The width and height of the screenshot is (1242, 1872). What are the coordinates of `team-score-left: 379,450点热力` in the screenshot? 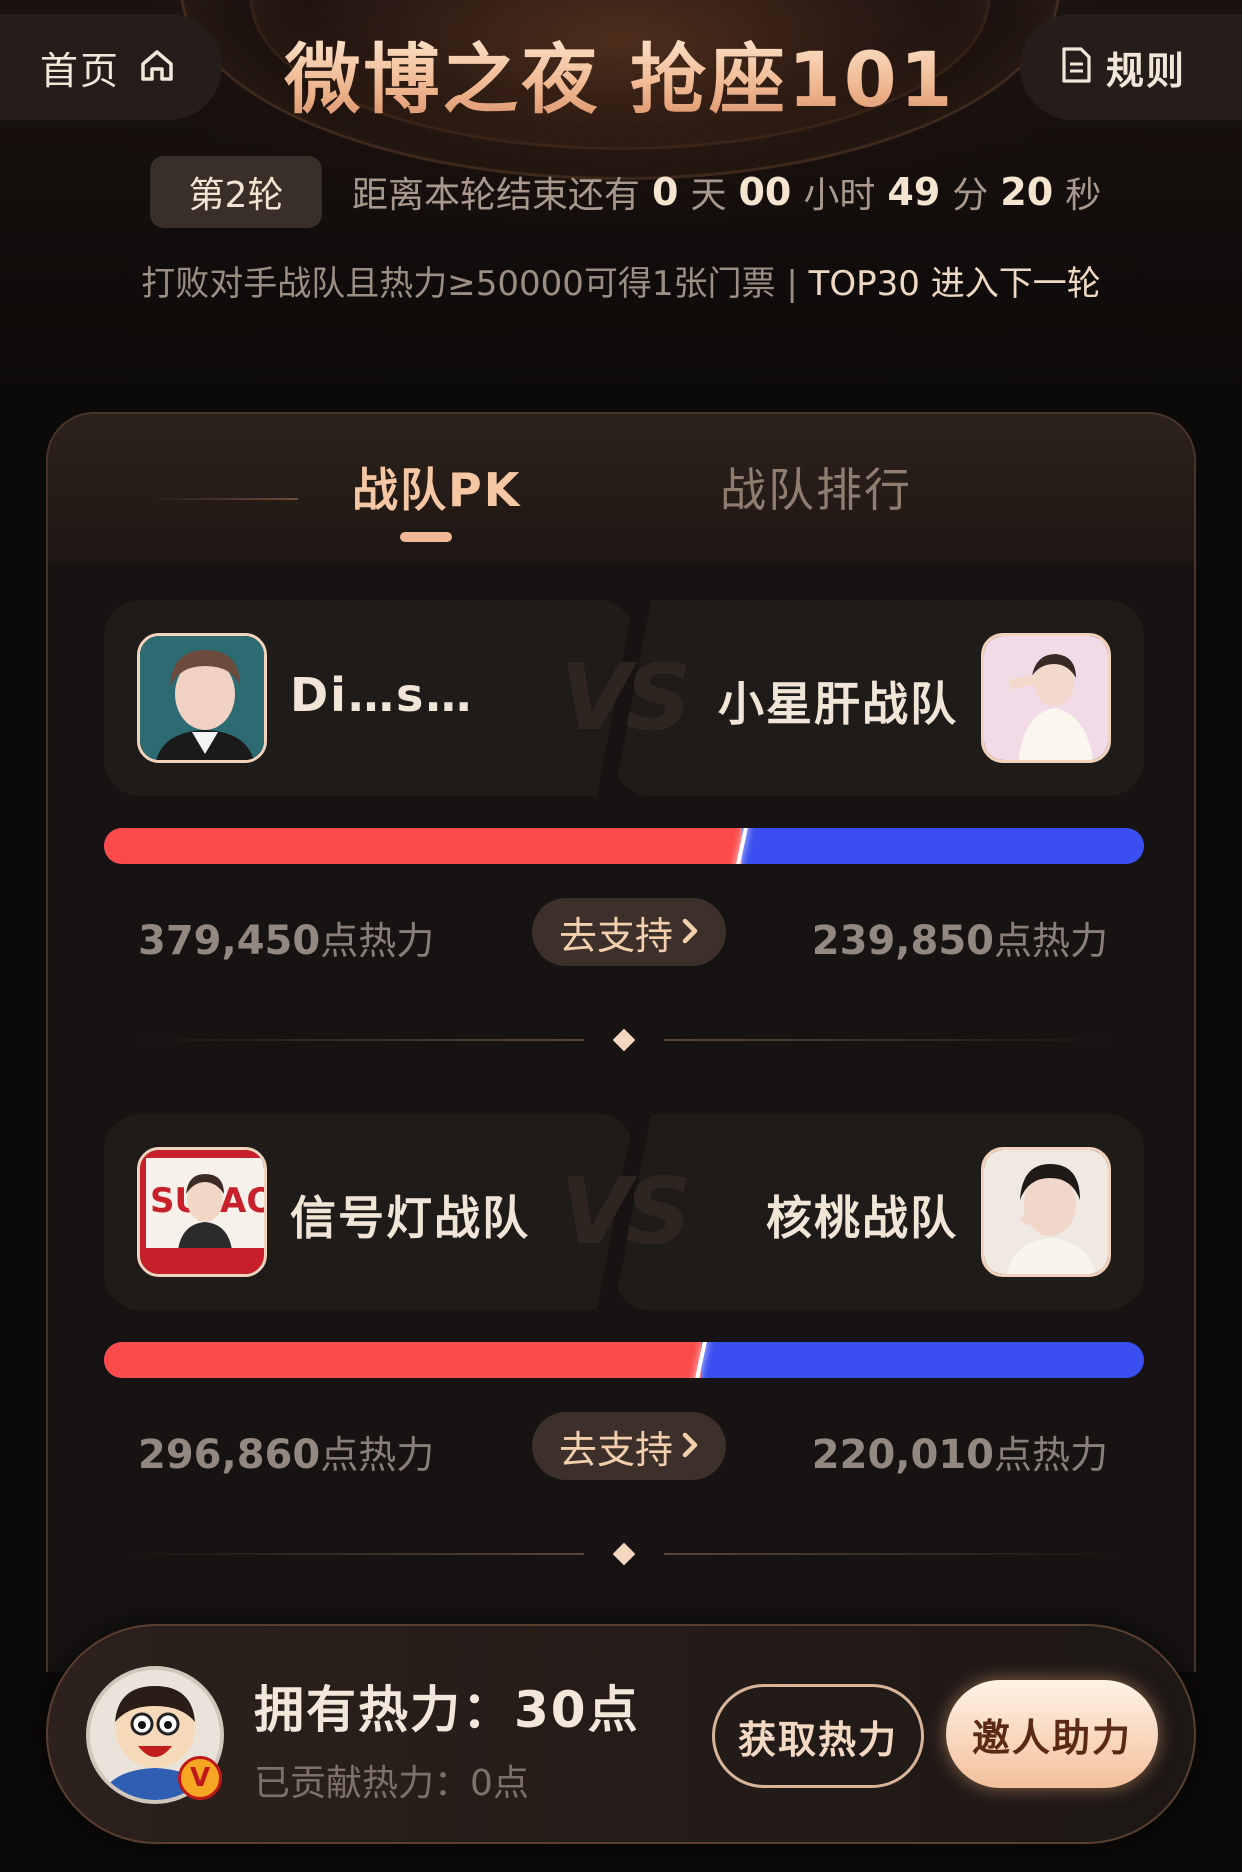 It's located at (286, 937).